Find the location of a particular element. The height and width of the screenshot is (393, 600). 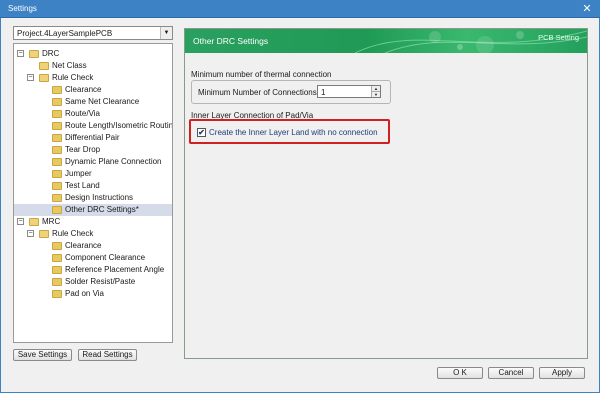

tree-item-label: Other DRC Settings* is located at coordinates (102, 209).